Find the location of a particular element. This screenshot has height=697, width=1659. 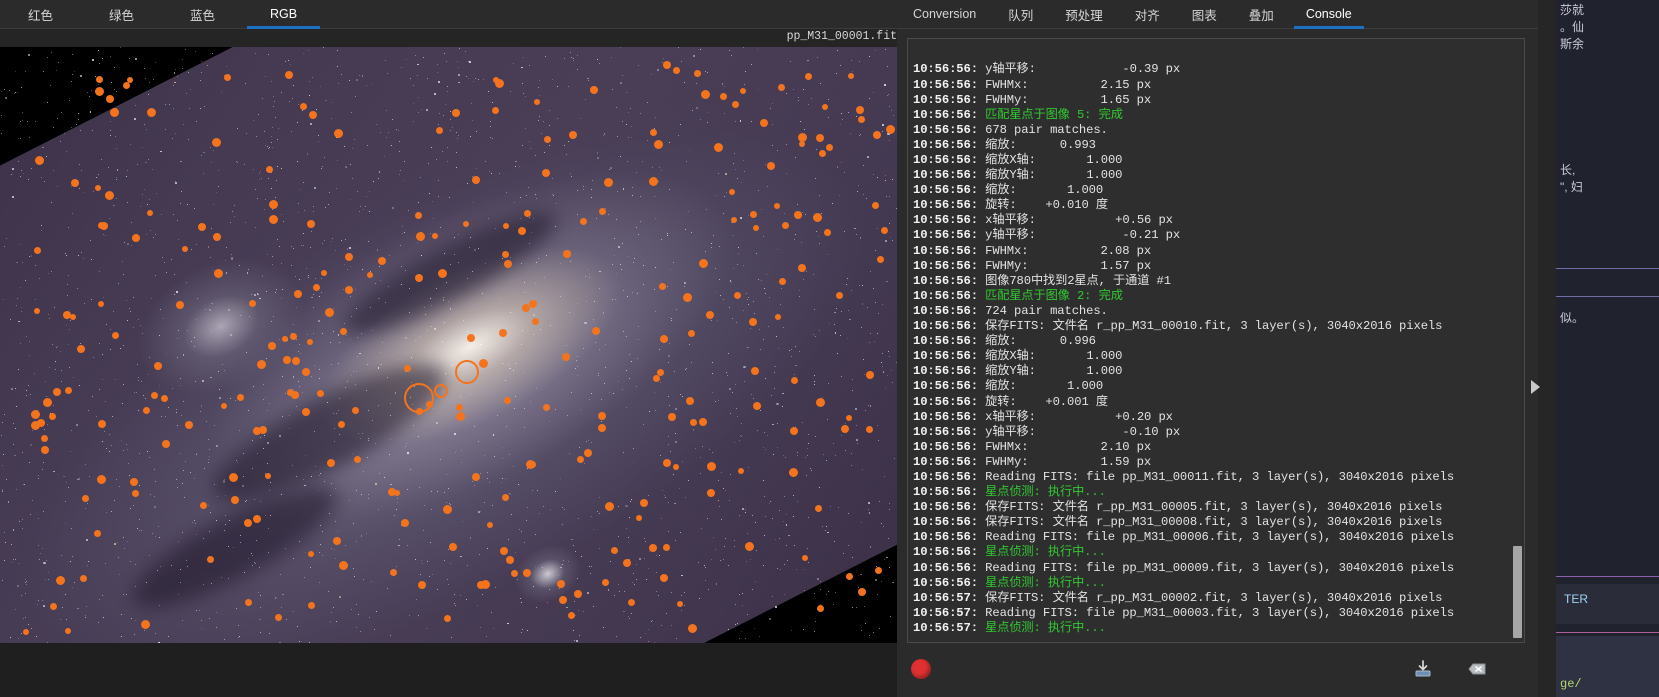

tab-label: 图表 is located at coordinates (1204, 15).